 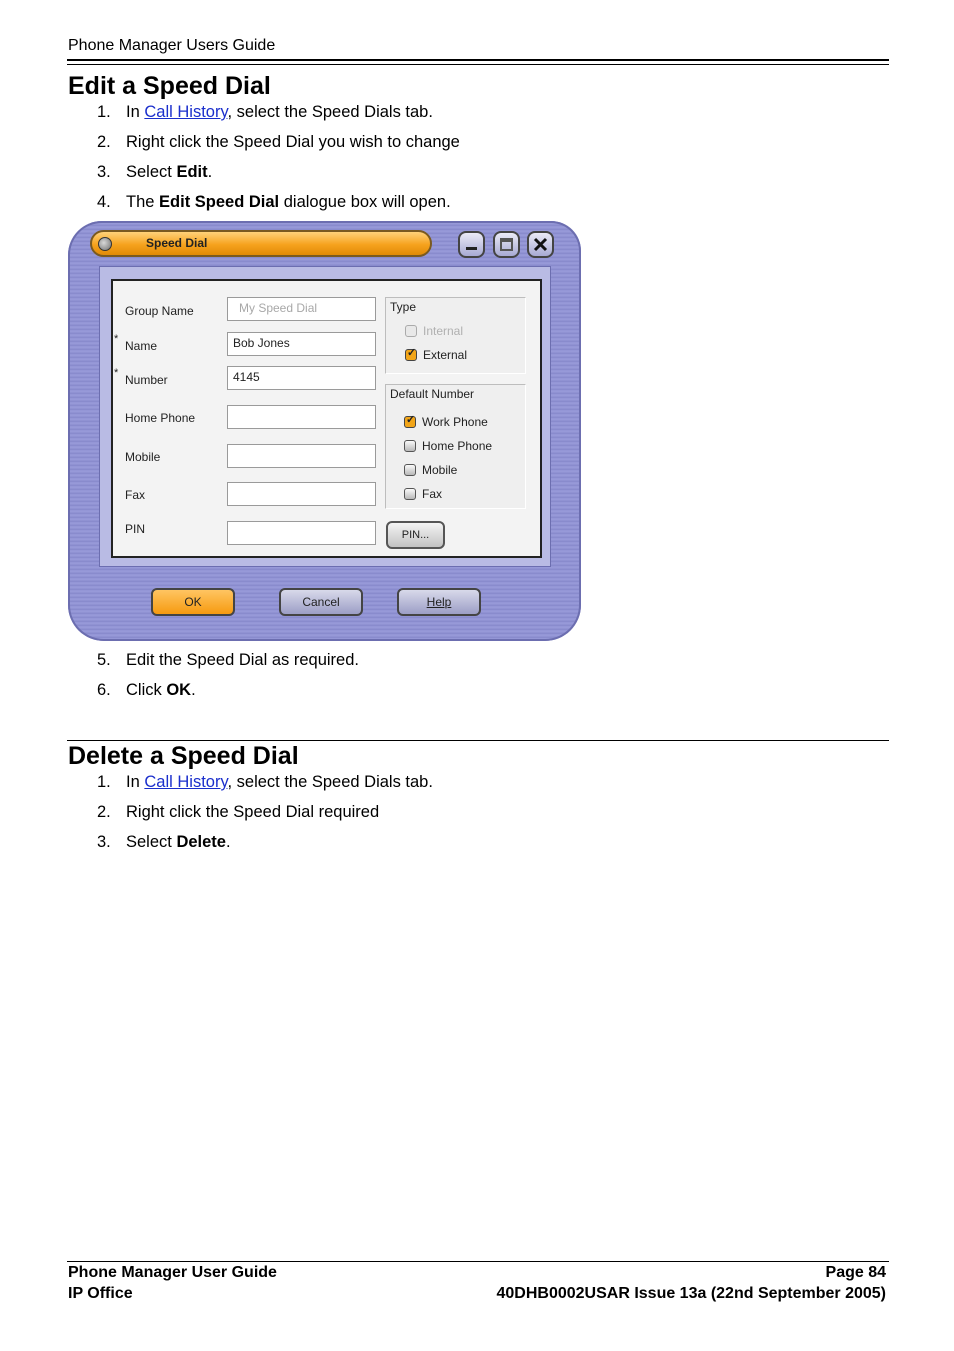 I want to click on running-header: Phone Manager Users Guide, so click(x=172, y=45).